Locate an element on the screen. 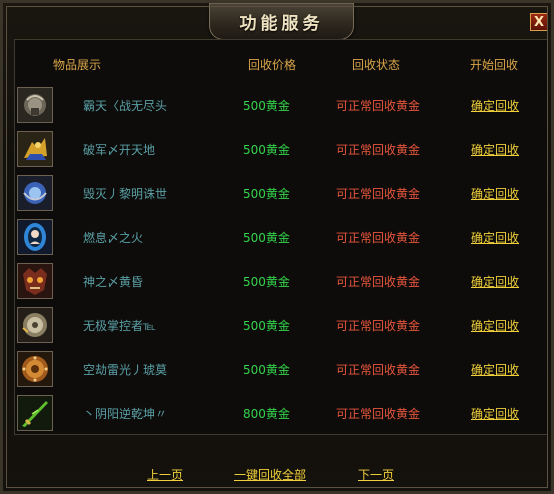  item-price: 800黄金 is located at coordinates (266, 414).